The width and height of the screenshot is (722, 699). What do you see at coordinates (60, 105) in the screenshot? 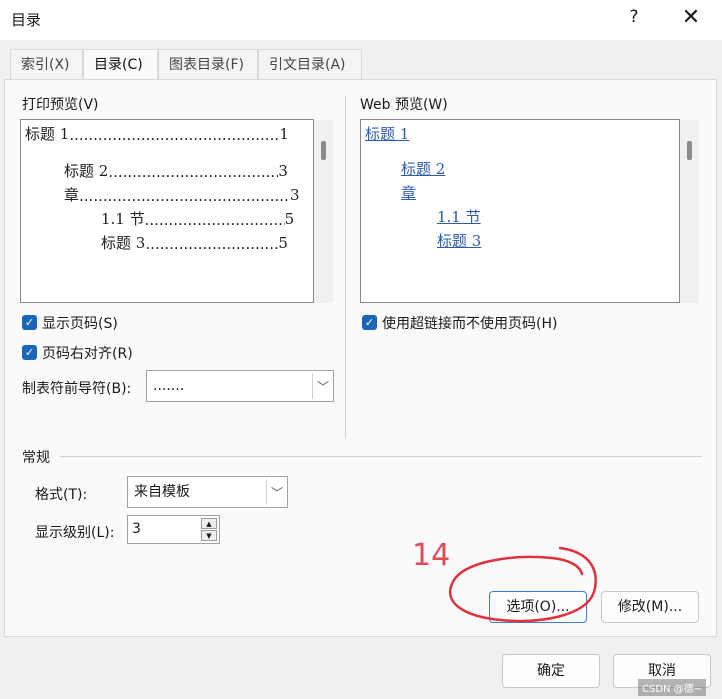
I see `print-preview-label: 打印预览(V)` at bounding box center [60, 105].